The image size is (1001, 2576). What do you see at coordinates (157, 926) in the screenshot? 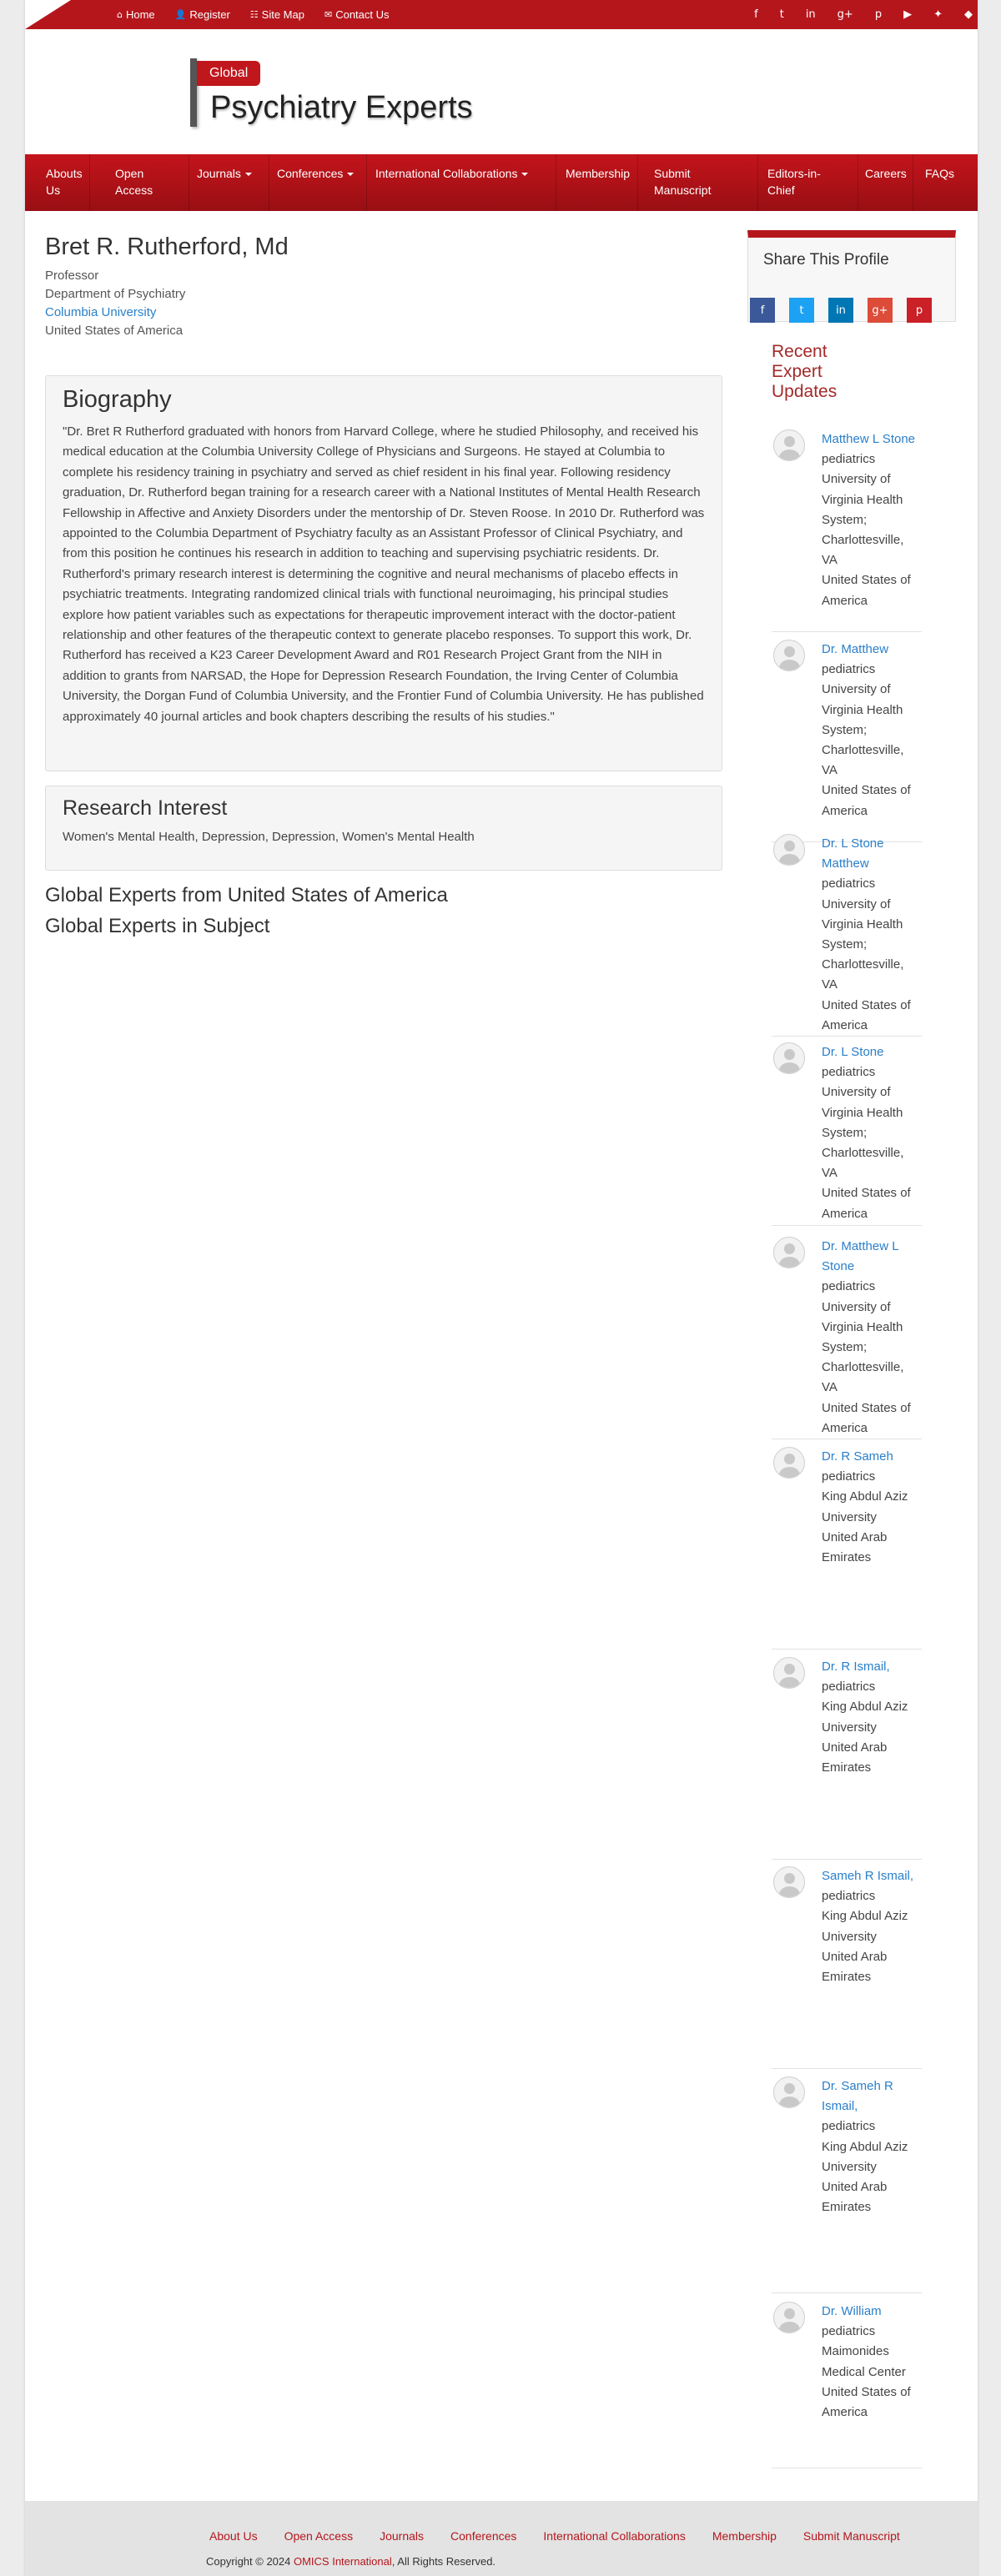
I see `global-experts-subject-link: Global Experts in Subject` at bounding box center [157, 926].